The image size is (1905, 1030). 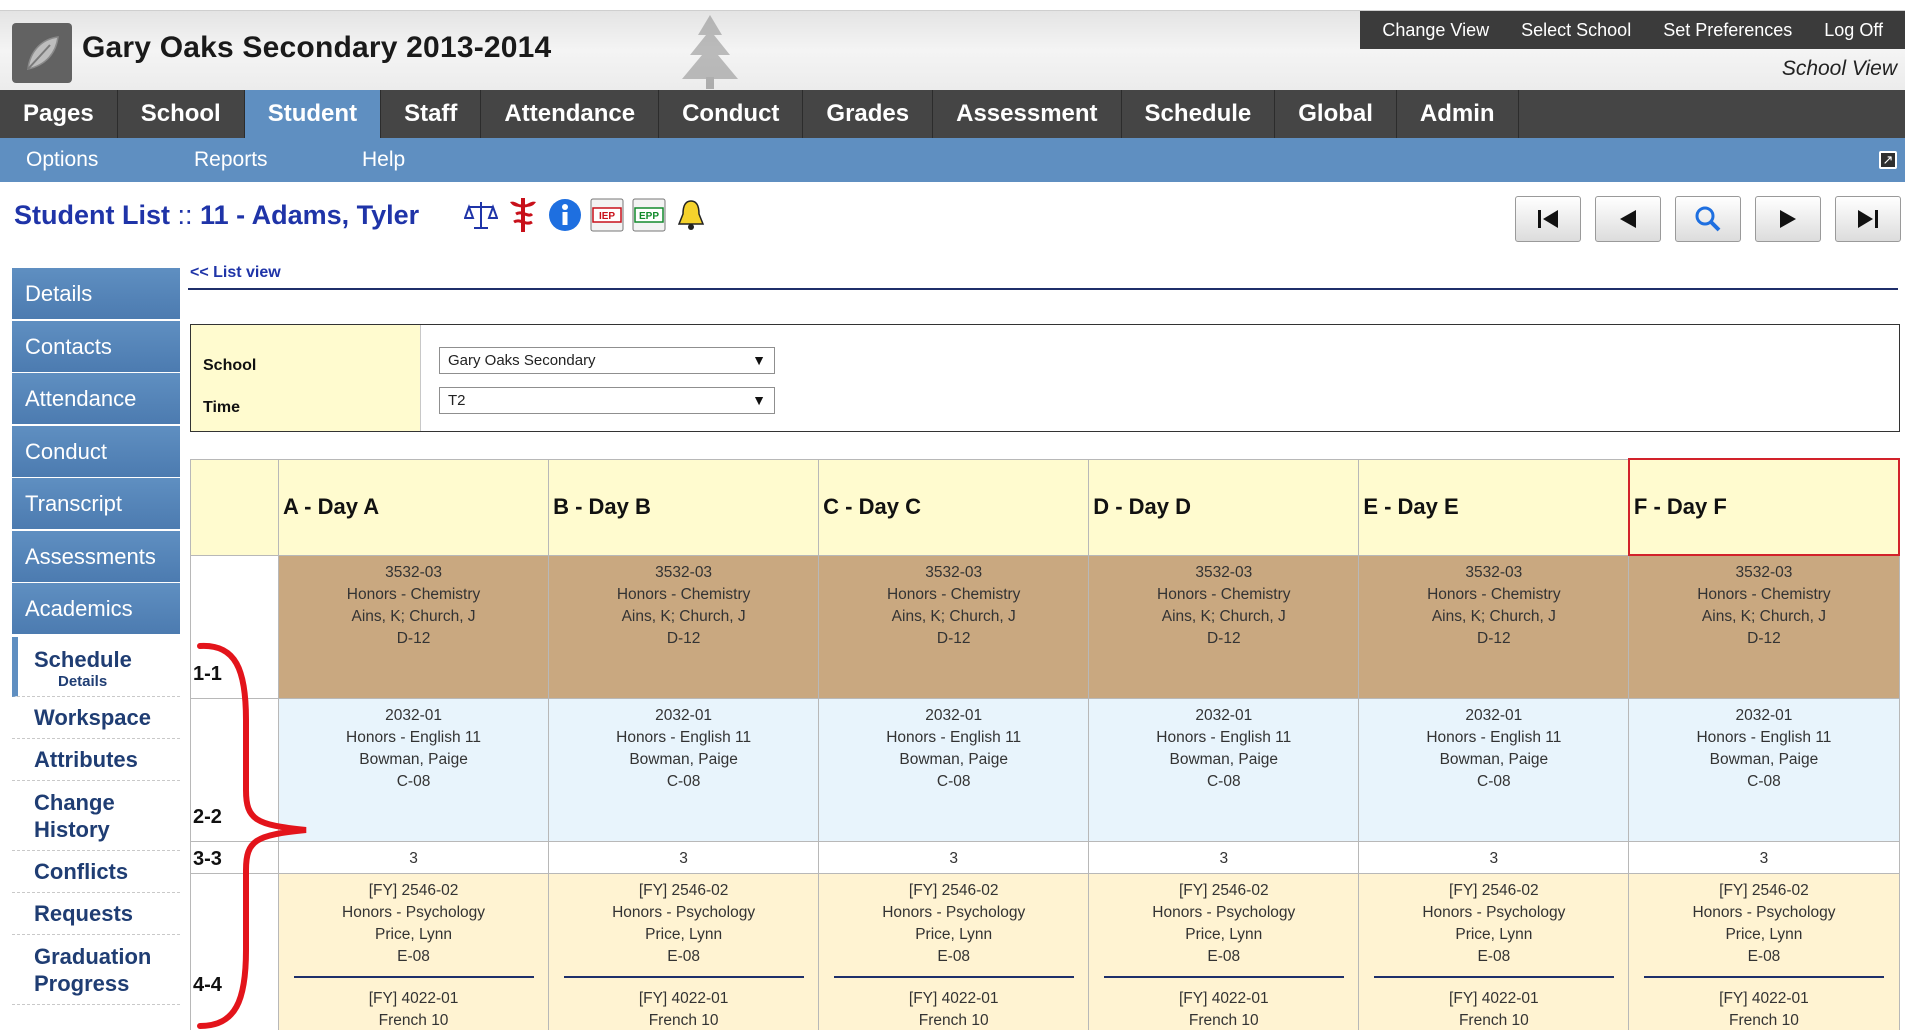 What do you see at coordinates (684, 507) in the screenshot?
I see `day-header-b: B - Day B` at bounding box center [684, 507].